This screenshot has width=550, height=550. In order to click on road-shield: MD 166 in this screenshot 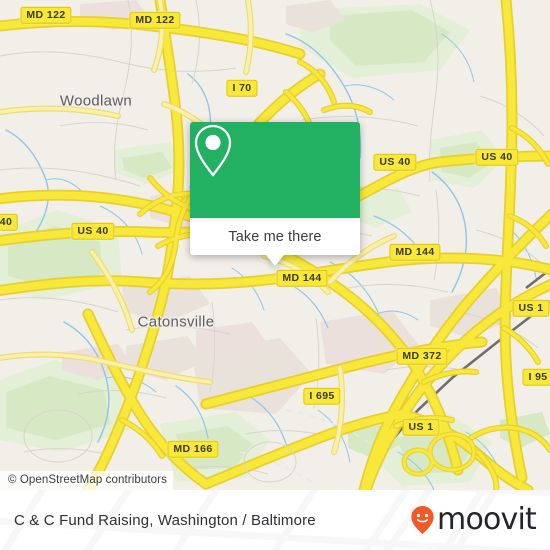, I will do `click(193, 449)`.